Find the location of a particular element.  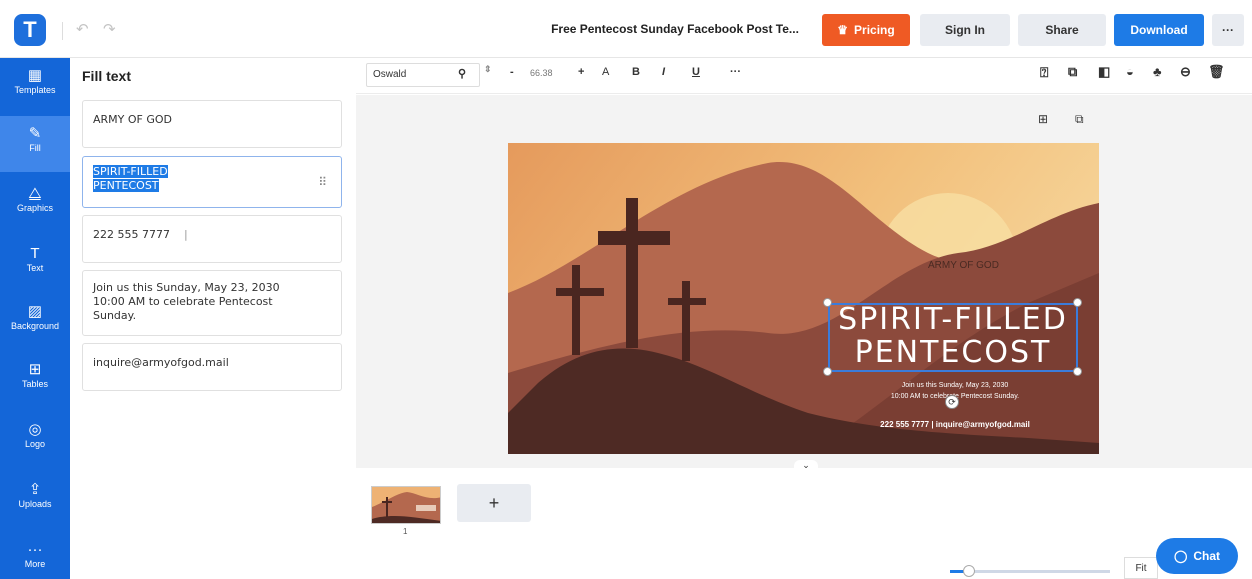

italic-button: I is located at coordinates (663, 72).